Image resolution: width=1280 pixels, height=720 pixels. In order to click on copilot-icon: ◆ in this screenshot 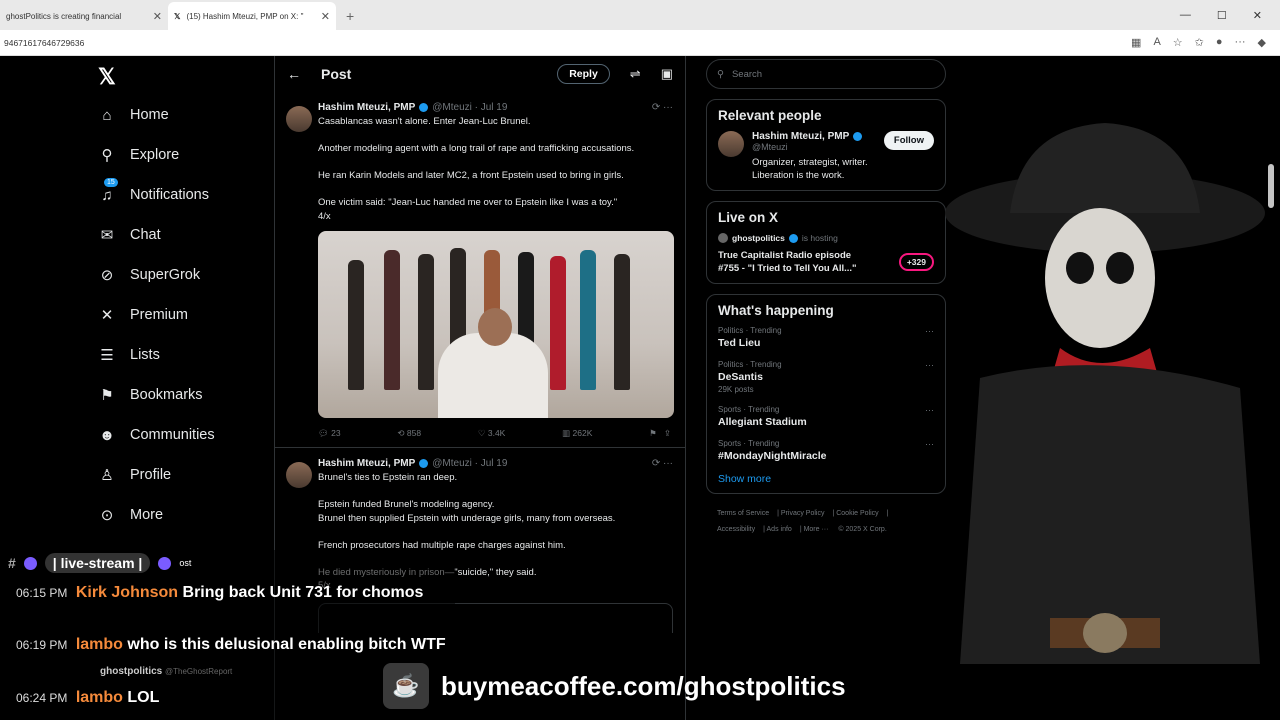, I will do `click(1262, 42)`.